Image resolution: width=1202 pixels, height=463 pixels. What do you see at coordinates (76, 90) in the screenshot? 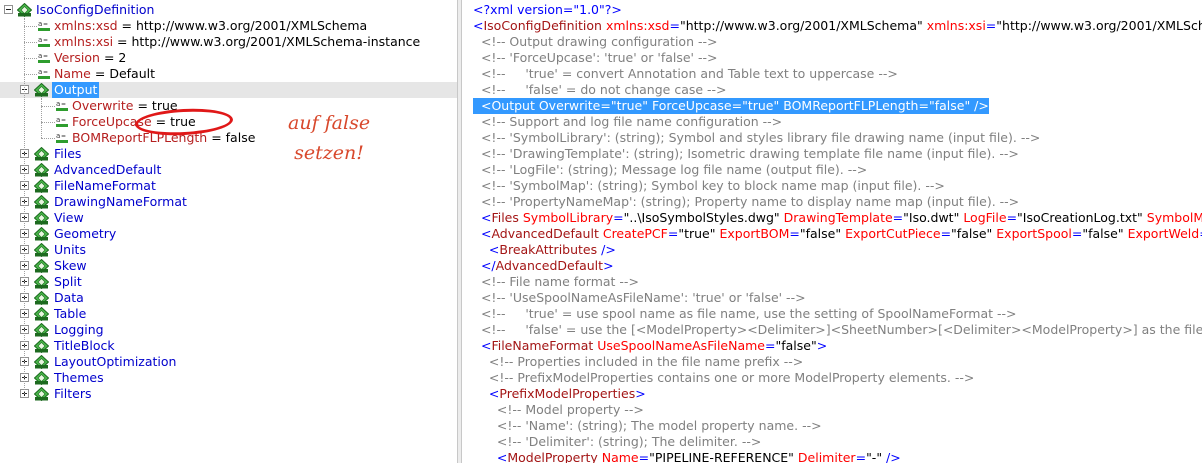
I see `tree-node-label: Output` at bounding box center [76, 90].